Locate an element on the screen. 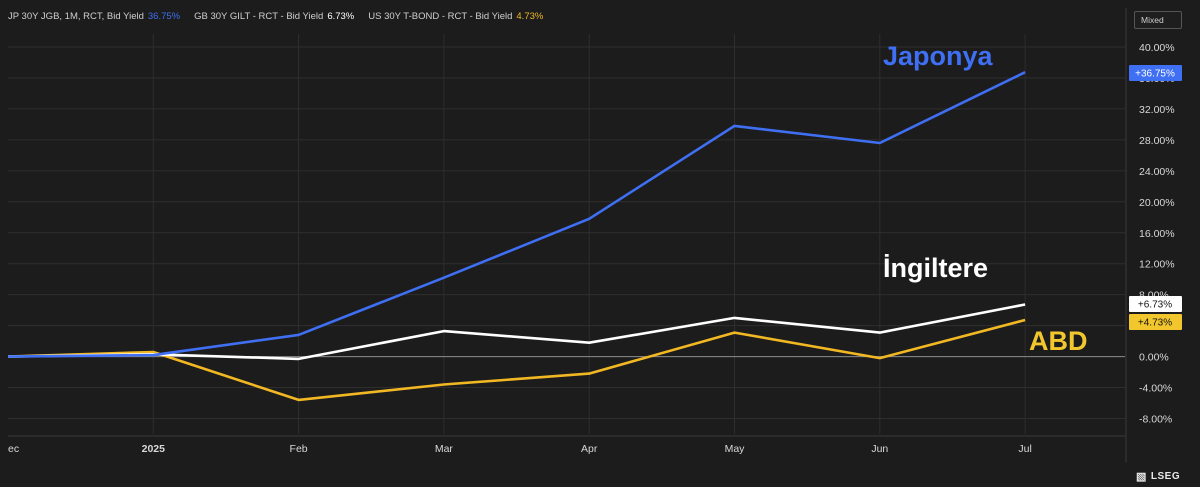  y-tick-label: 0.00% is located at coordinates (1154, 358).